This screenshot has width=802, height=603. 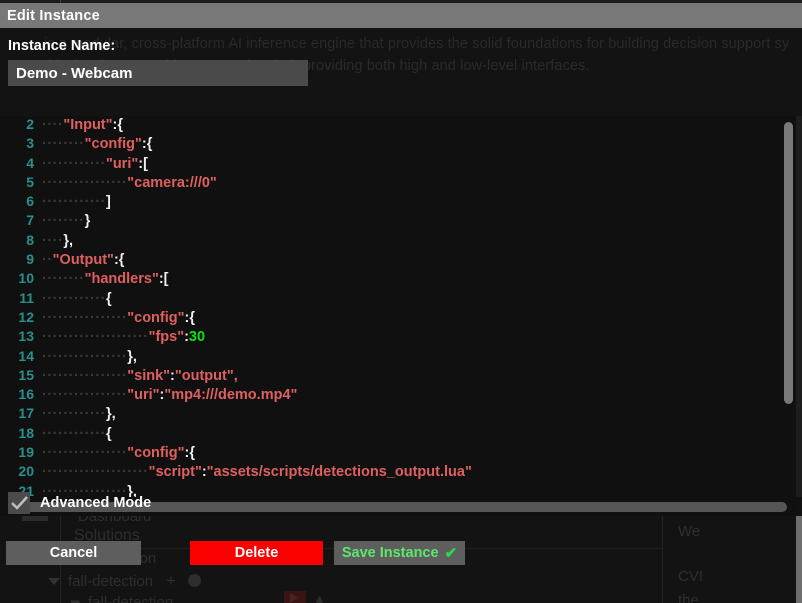 I want to click on line-number: 11, so click(x=26, y=297).